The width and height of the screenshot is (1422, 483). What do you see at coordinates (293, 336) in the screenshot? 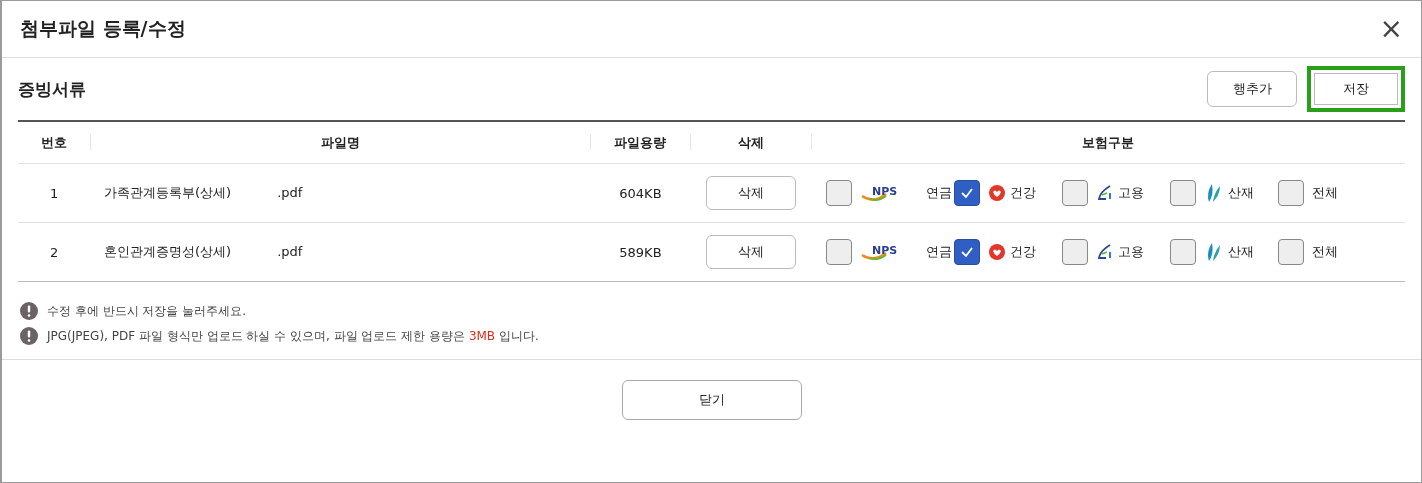
I see `note-text: JPG(JPEG), PDF 파일 형식만 업로드 하실 수 있으며, 파일 업로드 제한 용량은 3MB 입니다.` at bounding box center [293, 336].